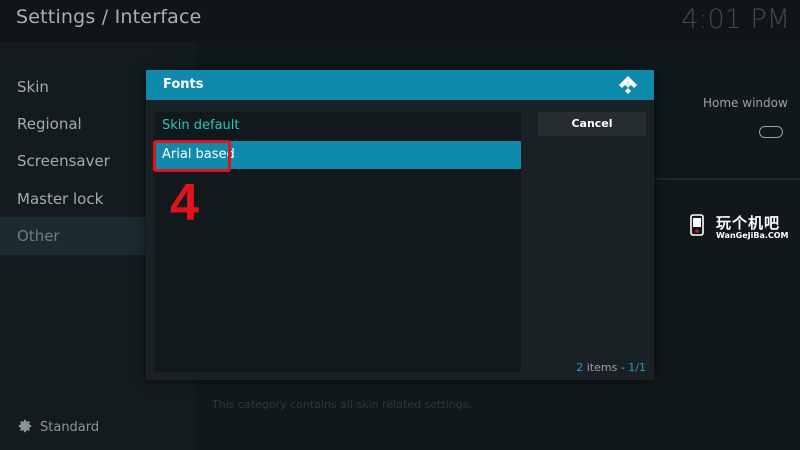 This screenshot has height=450, width=800. I want to click on annotation-step-number: 4, so click(184, 203).